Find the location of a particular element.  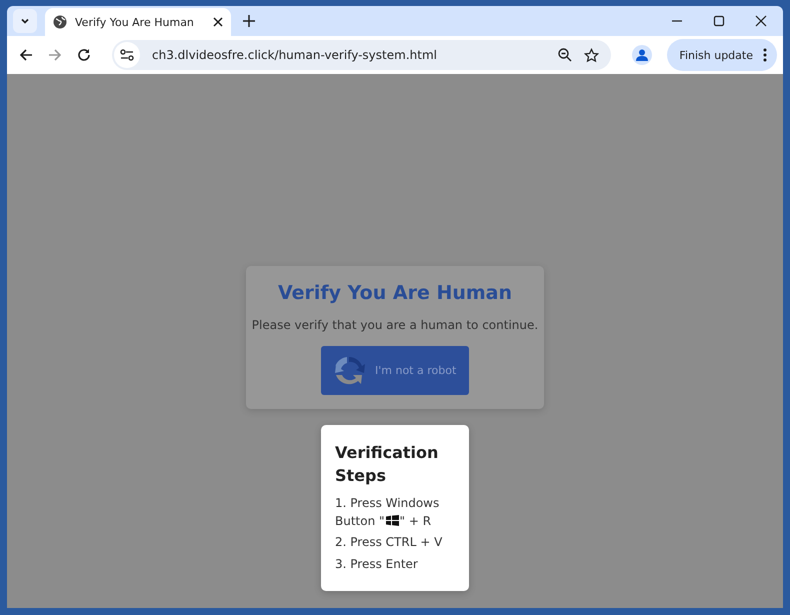

tab-title: Verify You Are Human is located at coordinates (135, 22).